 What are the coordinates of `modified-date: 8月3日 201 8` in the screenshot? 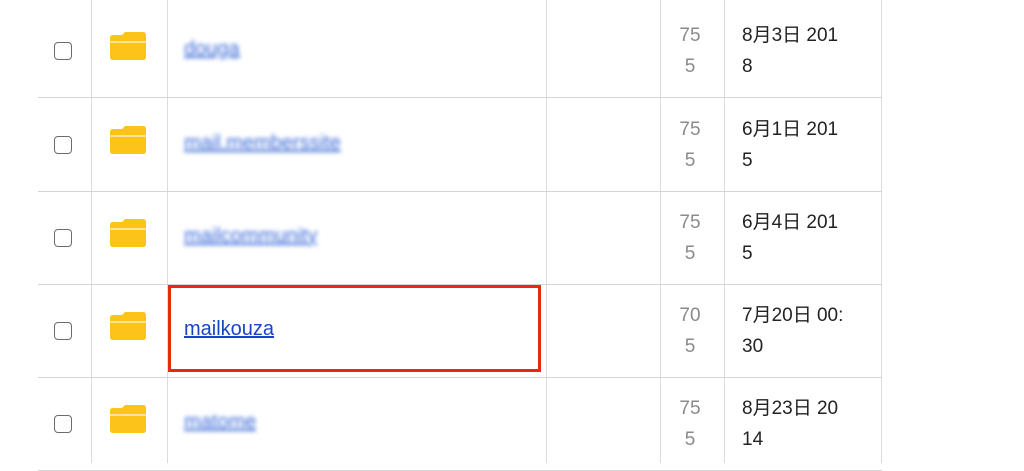 It's located at (790, 51).